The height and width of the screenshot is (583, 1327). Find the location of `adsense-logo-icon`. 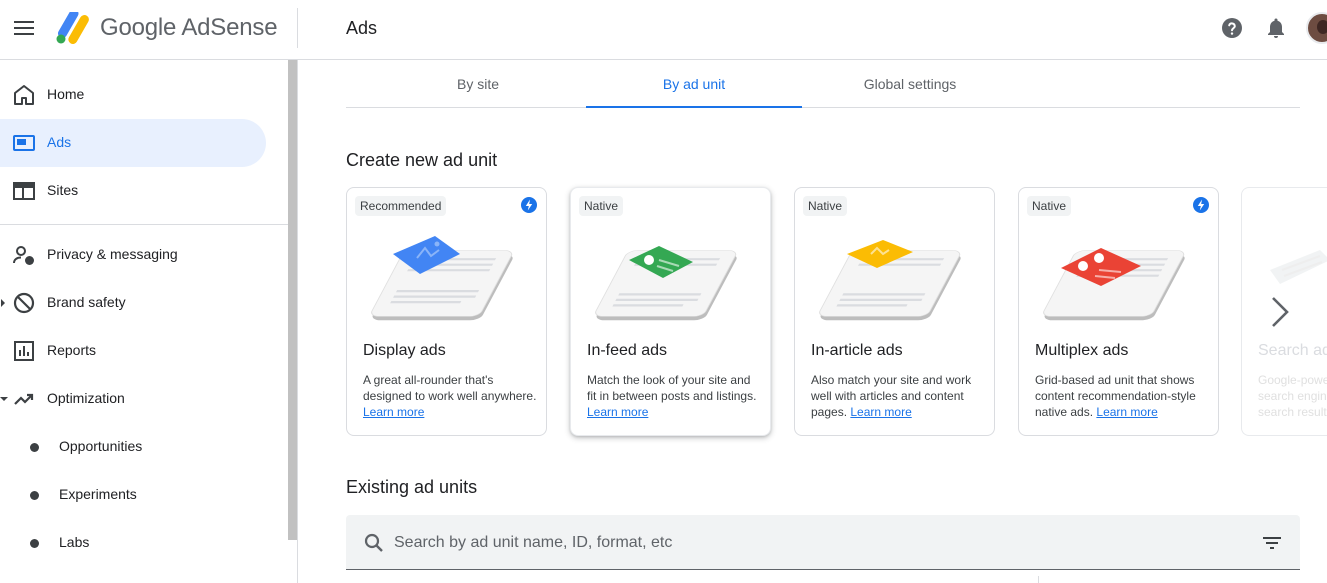

adsense-logo-icon is located at coordinates (72, 28).